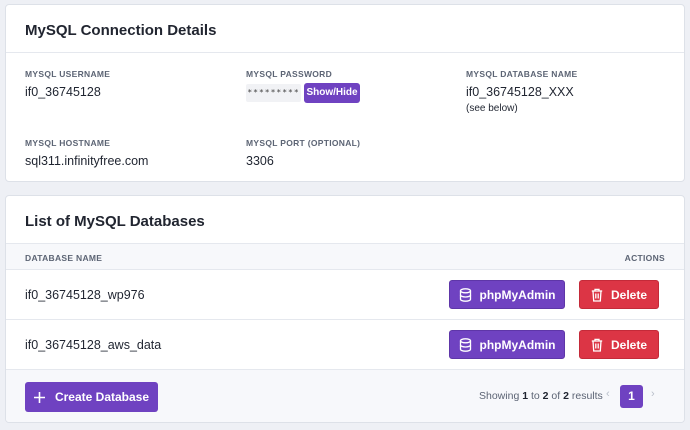  I want to click on pagination-next: ›, so click(653, 394).